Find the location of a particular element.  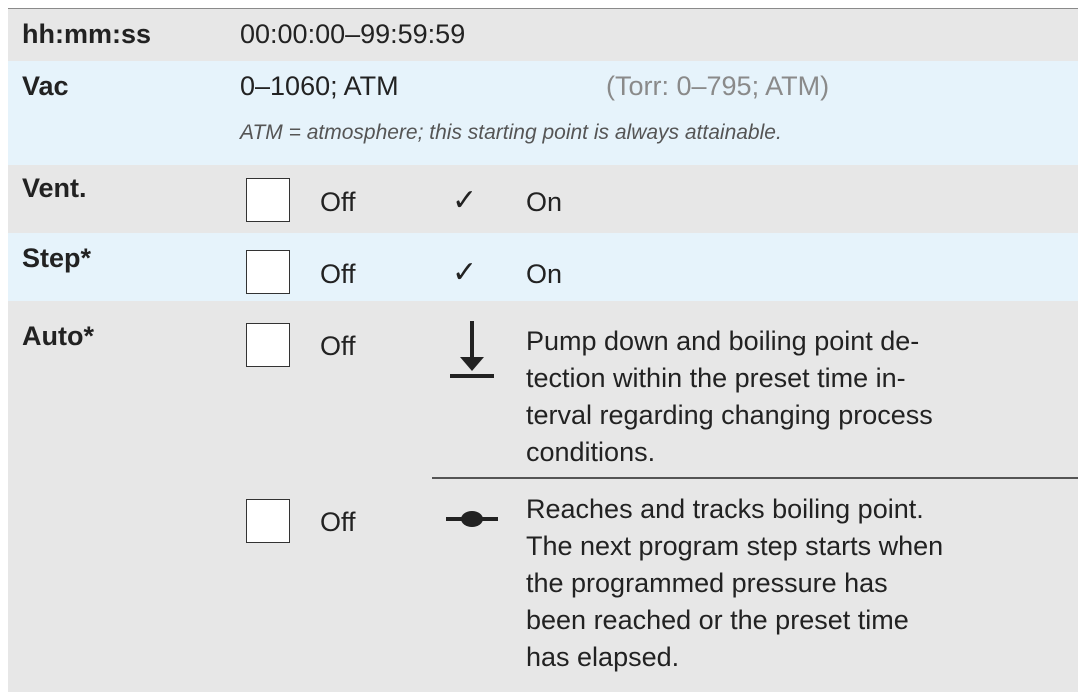

vent-label: Vent. is located at coordinates (54, 188).